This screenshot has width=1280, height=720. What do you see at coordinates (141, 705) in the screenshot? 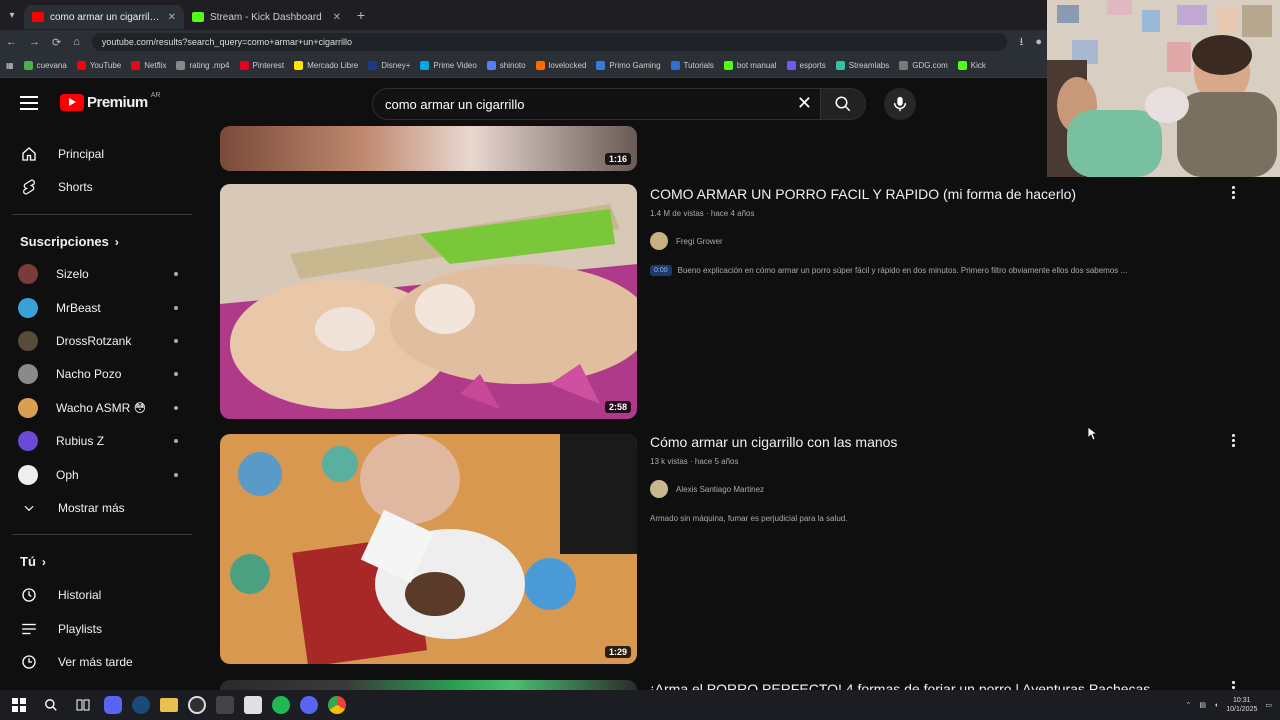
I see `steam-taskbar-icon` at bounding box center [141, 705].